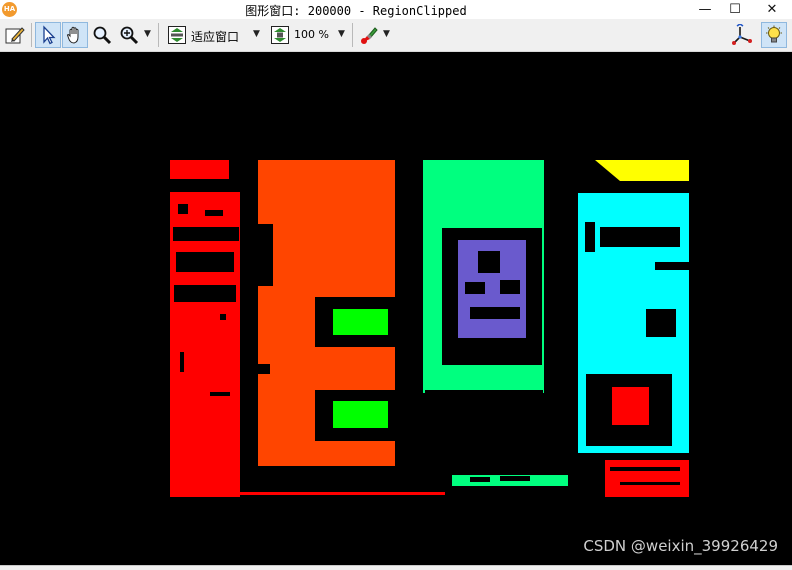 The height and width of the screenshot is (570, 792). What do you see at coordinates (177, 35) in the screenshot?
I see `fit-window-icon` at bounding box center [177, 35].